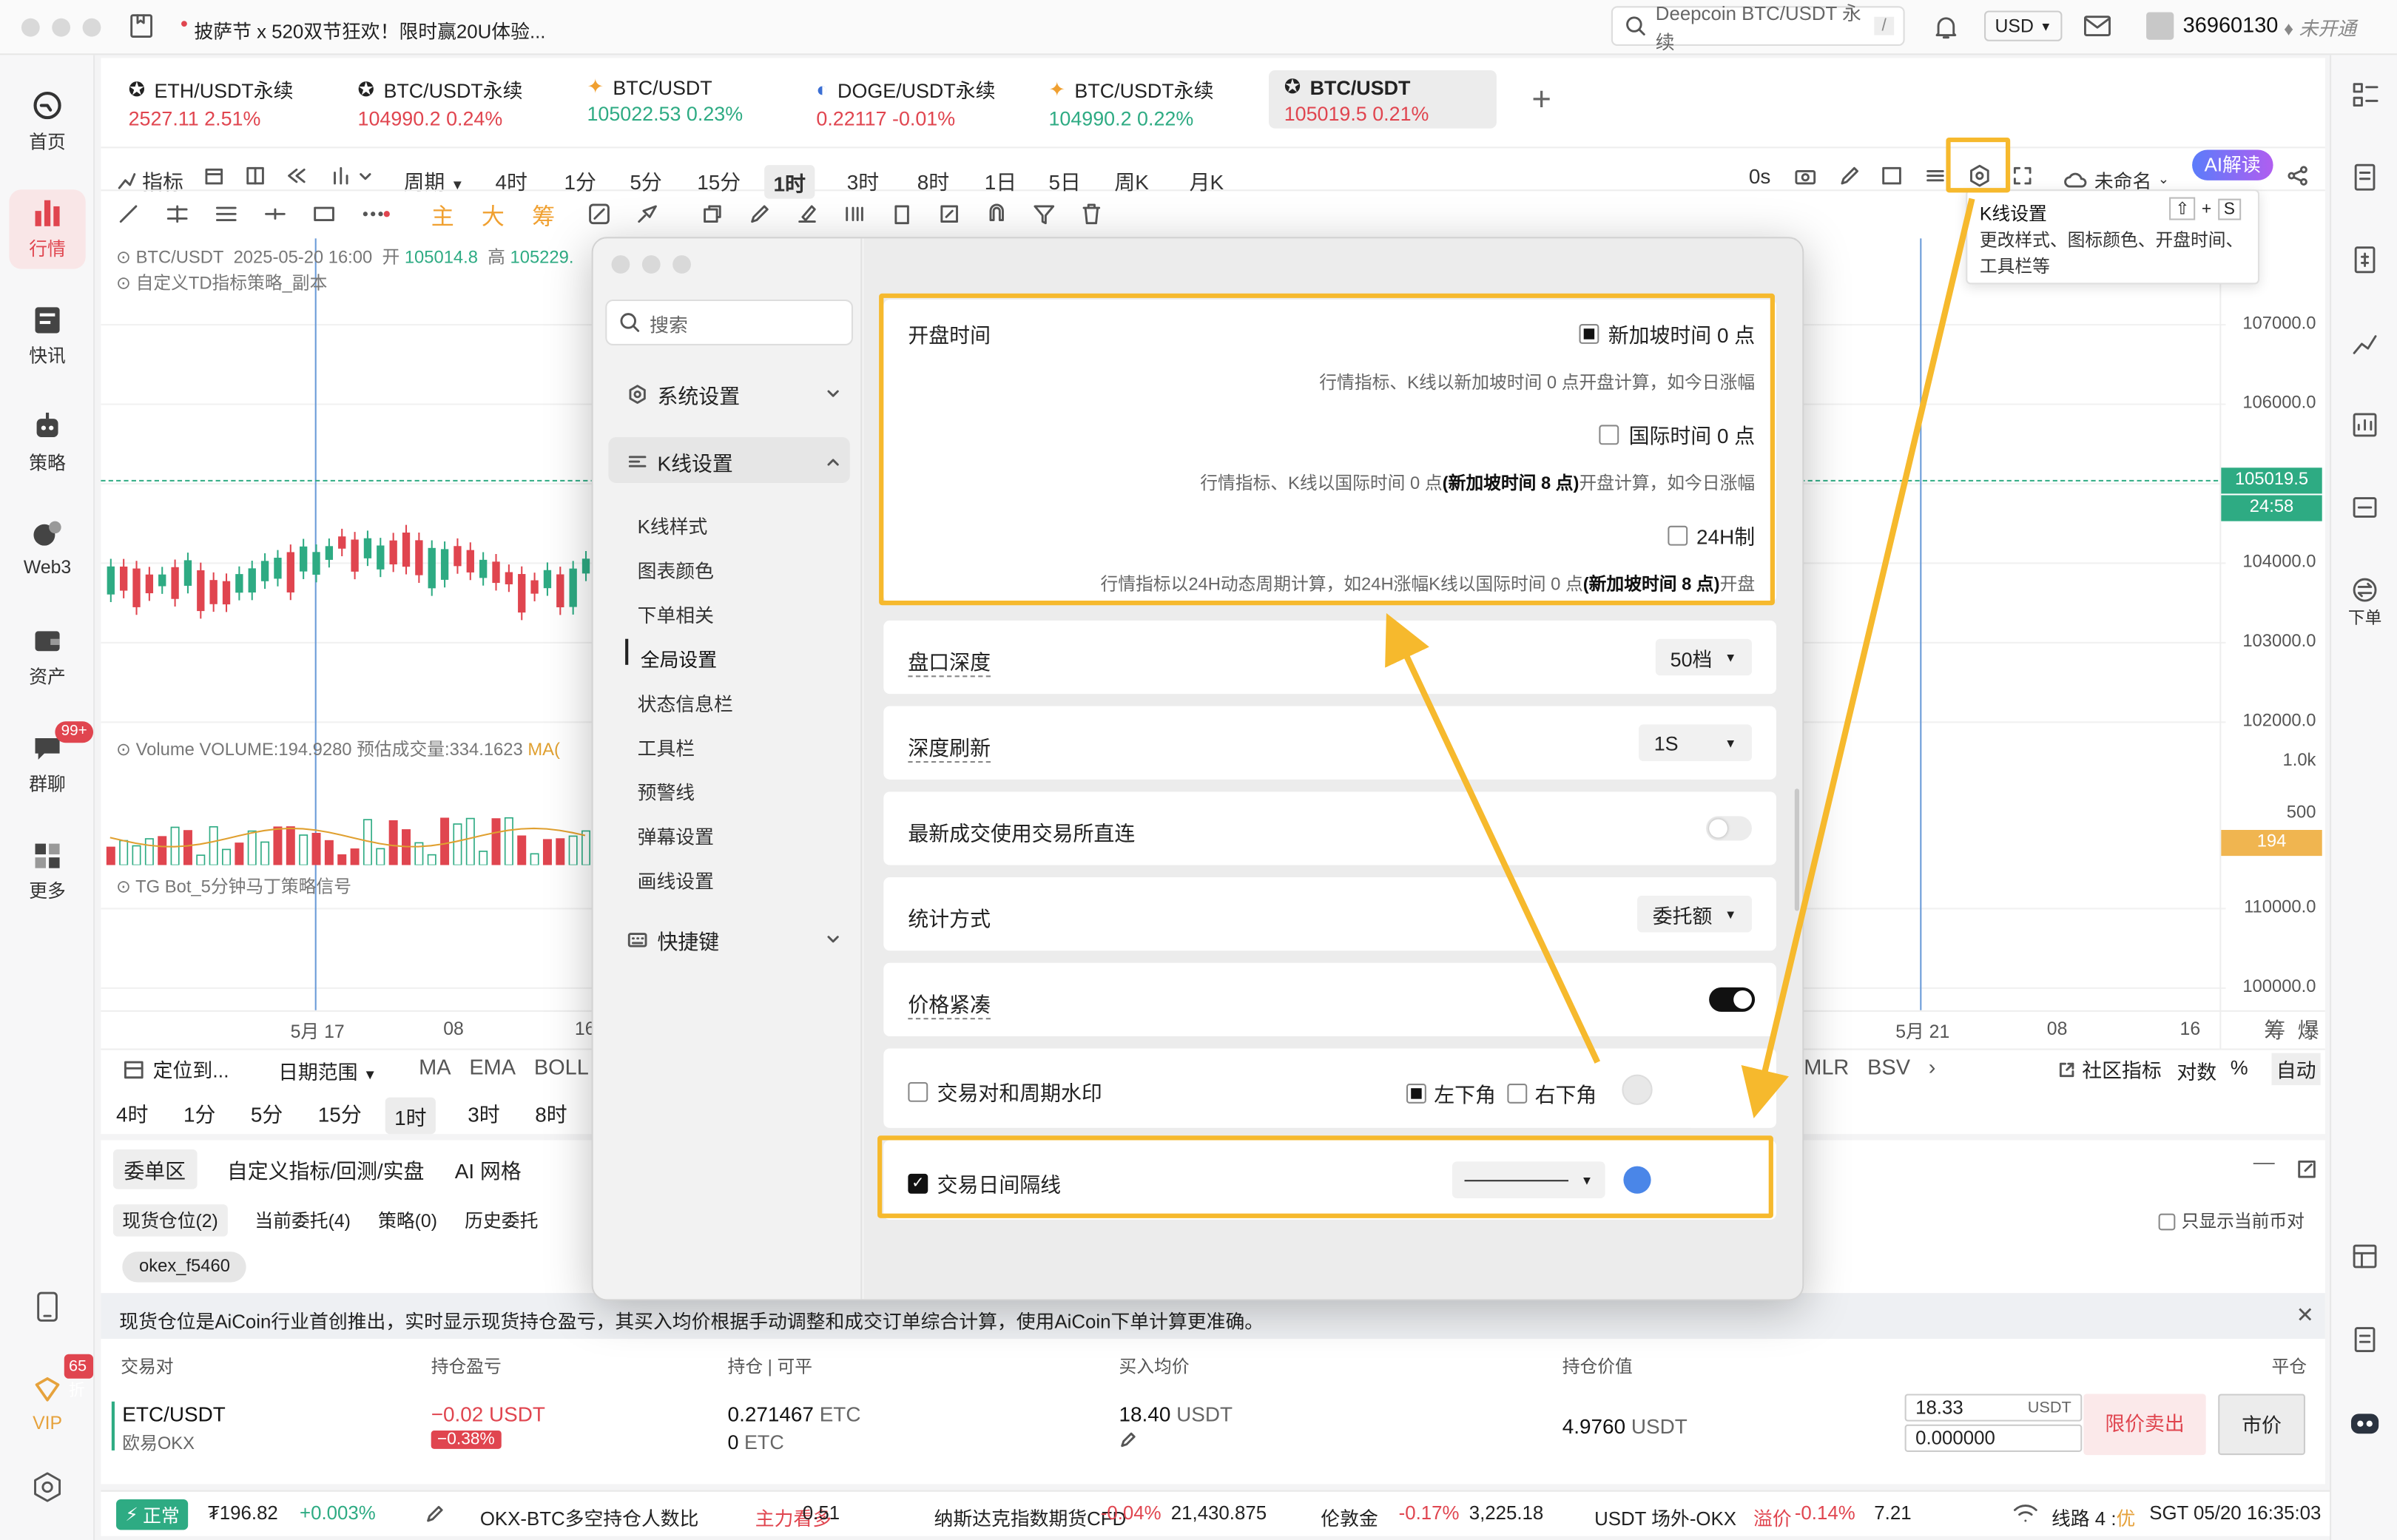 The width and height of the screenshot is (2397, 1540). I want to click on refresh-select: 1S ▼, so click(1695, 743).